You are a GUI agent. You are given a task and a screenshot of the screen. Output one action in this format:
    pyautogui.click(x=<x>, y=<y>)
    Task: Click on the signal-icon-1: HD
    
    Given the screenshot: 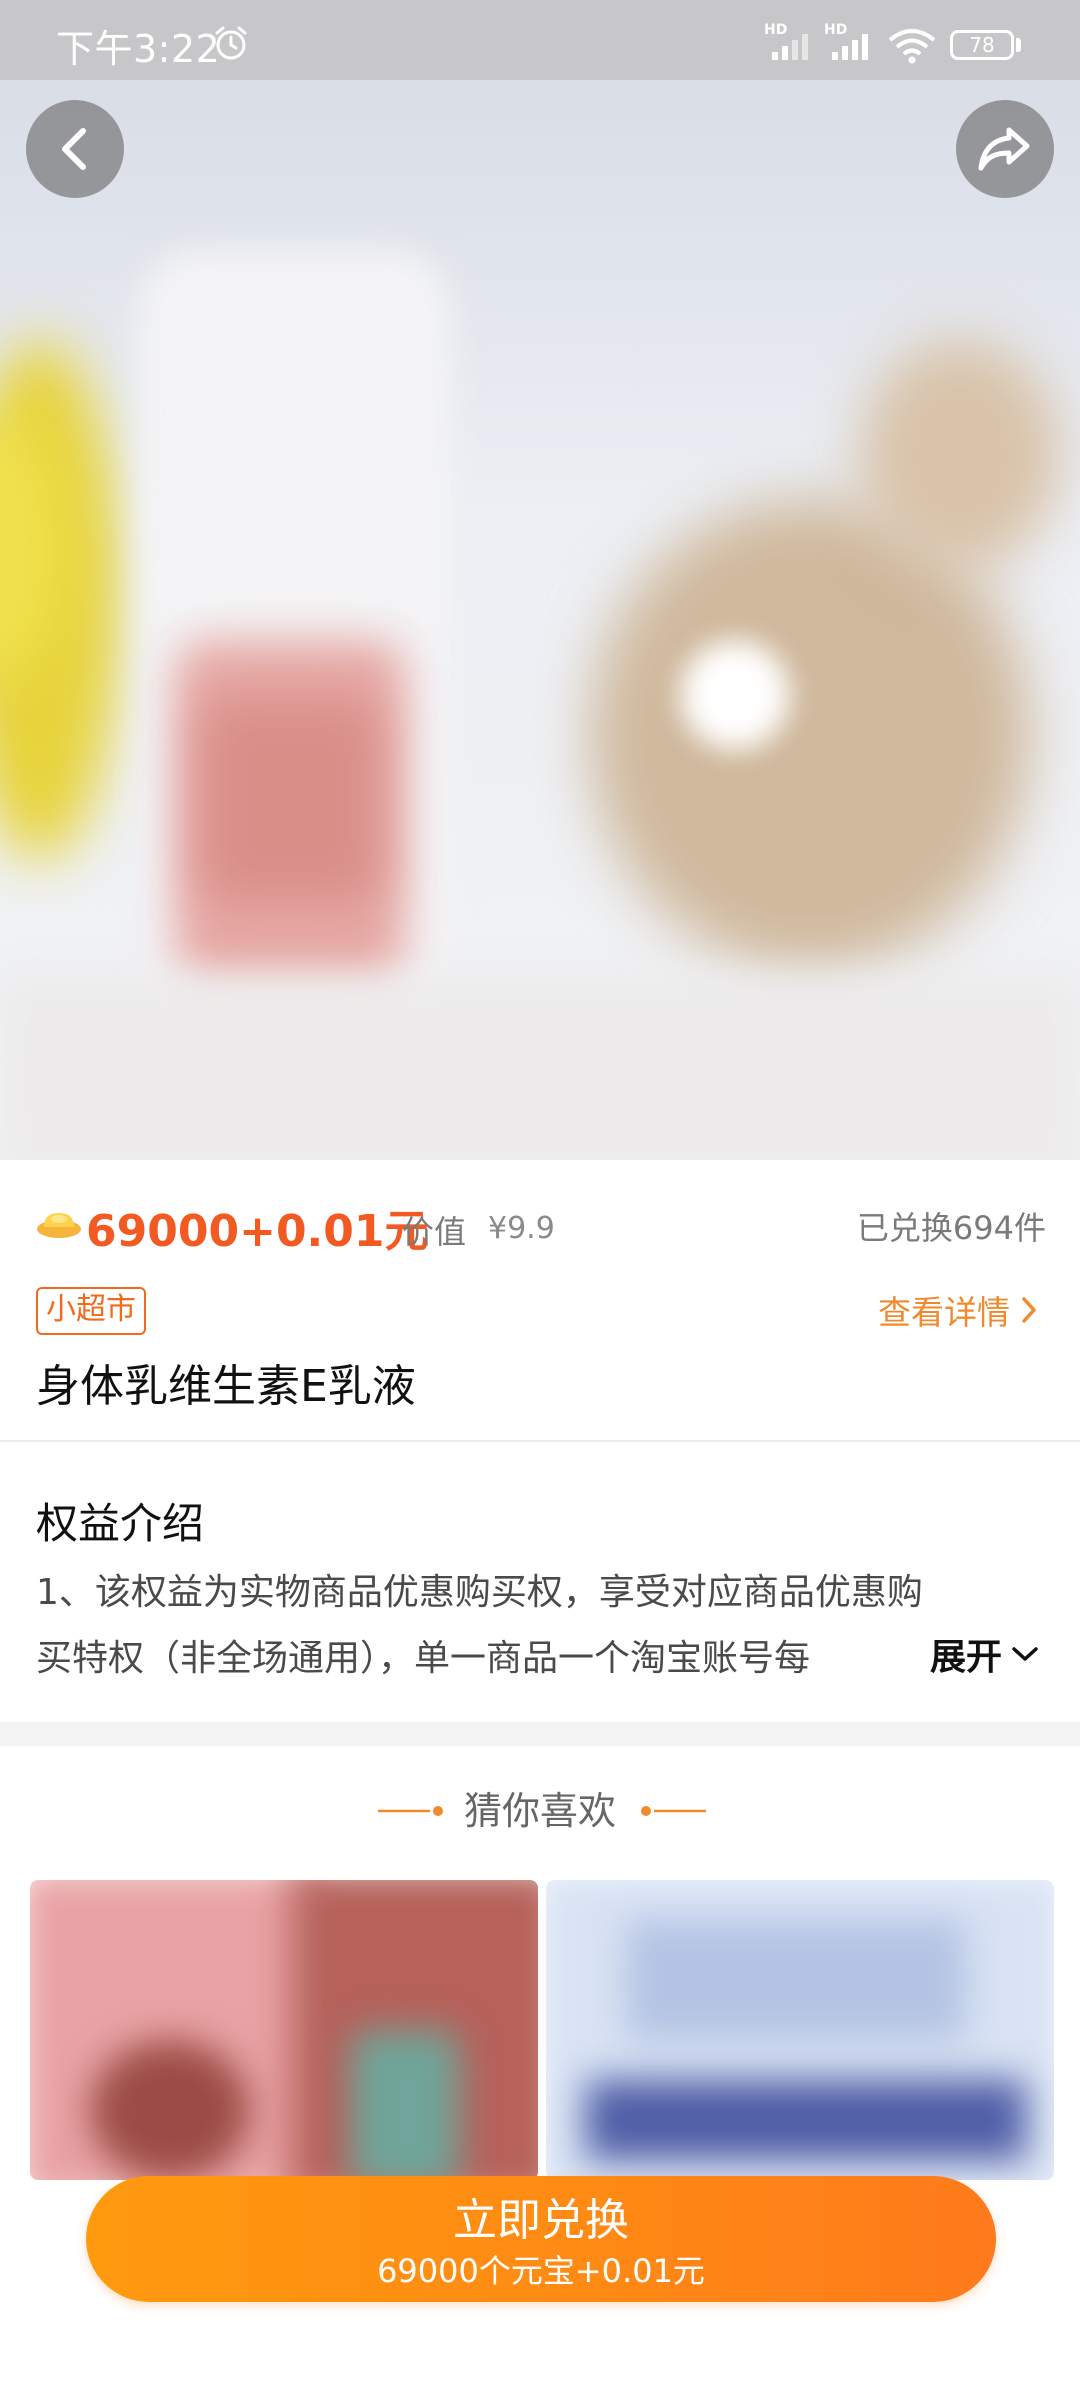 What is the action you would take?
    pyautogui.click(x=792, y=42)
    